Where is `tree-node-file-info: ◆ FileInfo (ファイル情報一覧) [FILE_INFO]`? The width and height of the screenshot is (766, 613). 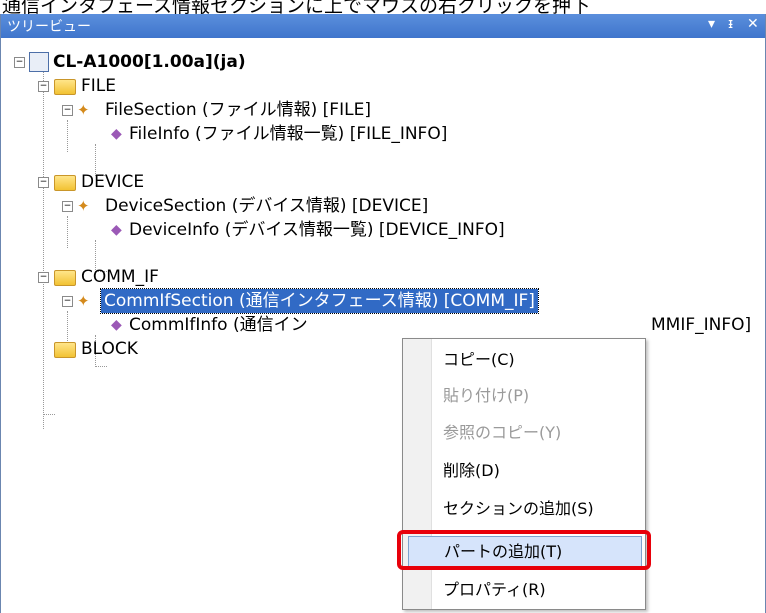
tree-node-file-info: ◆ FileInfo (ファイル情報一覧) [FILE_INFO] is located at coordinates (326, 134).